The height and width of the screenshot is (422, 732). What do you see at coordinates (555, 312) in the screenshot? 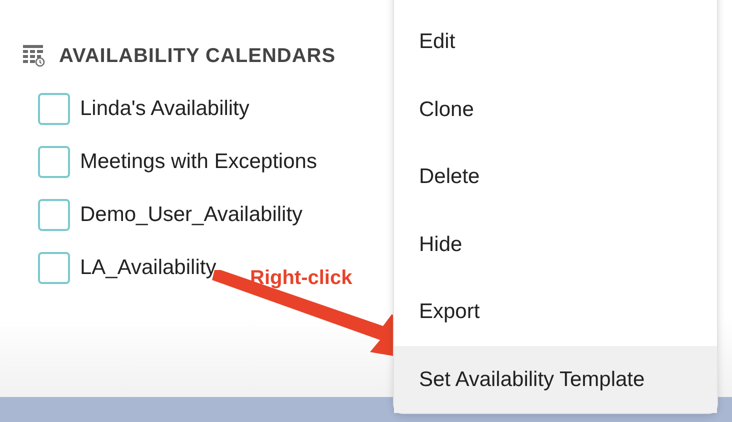
I see `menu-item: Export` at bounding box center [555, 312].